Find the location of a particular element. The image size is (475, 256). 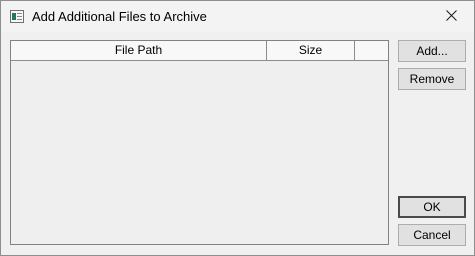

column-header-size: Size is located at coordinates (311, 50).